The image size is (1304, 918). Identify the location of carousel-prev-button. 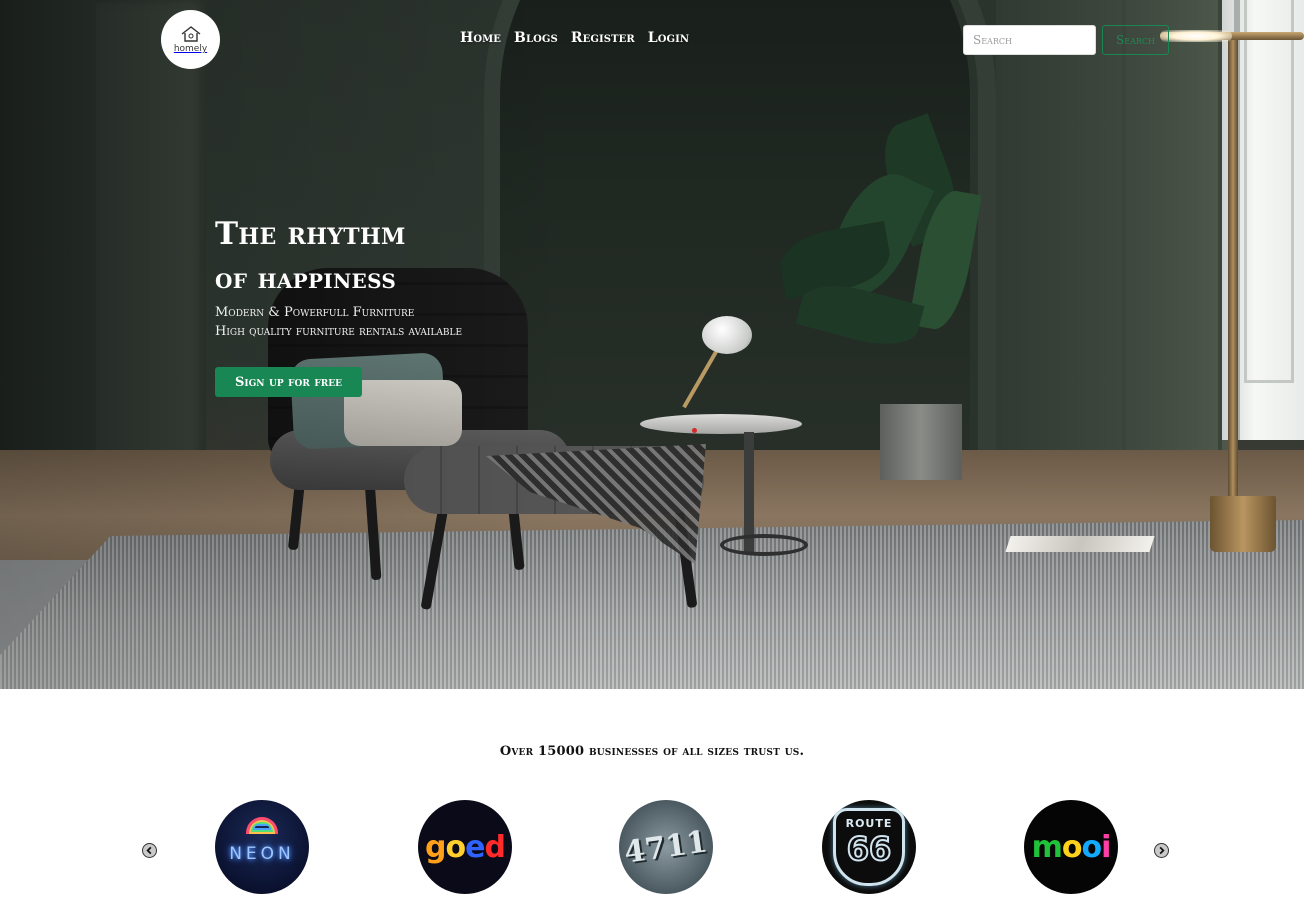
(149, 850).